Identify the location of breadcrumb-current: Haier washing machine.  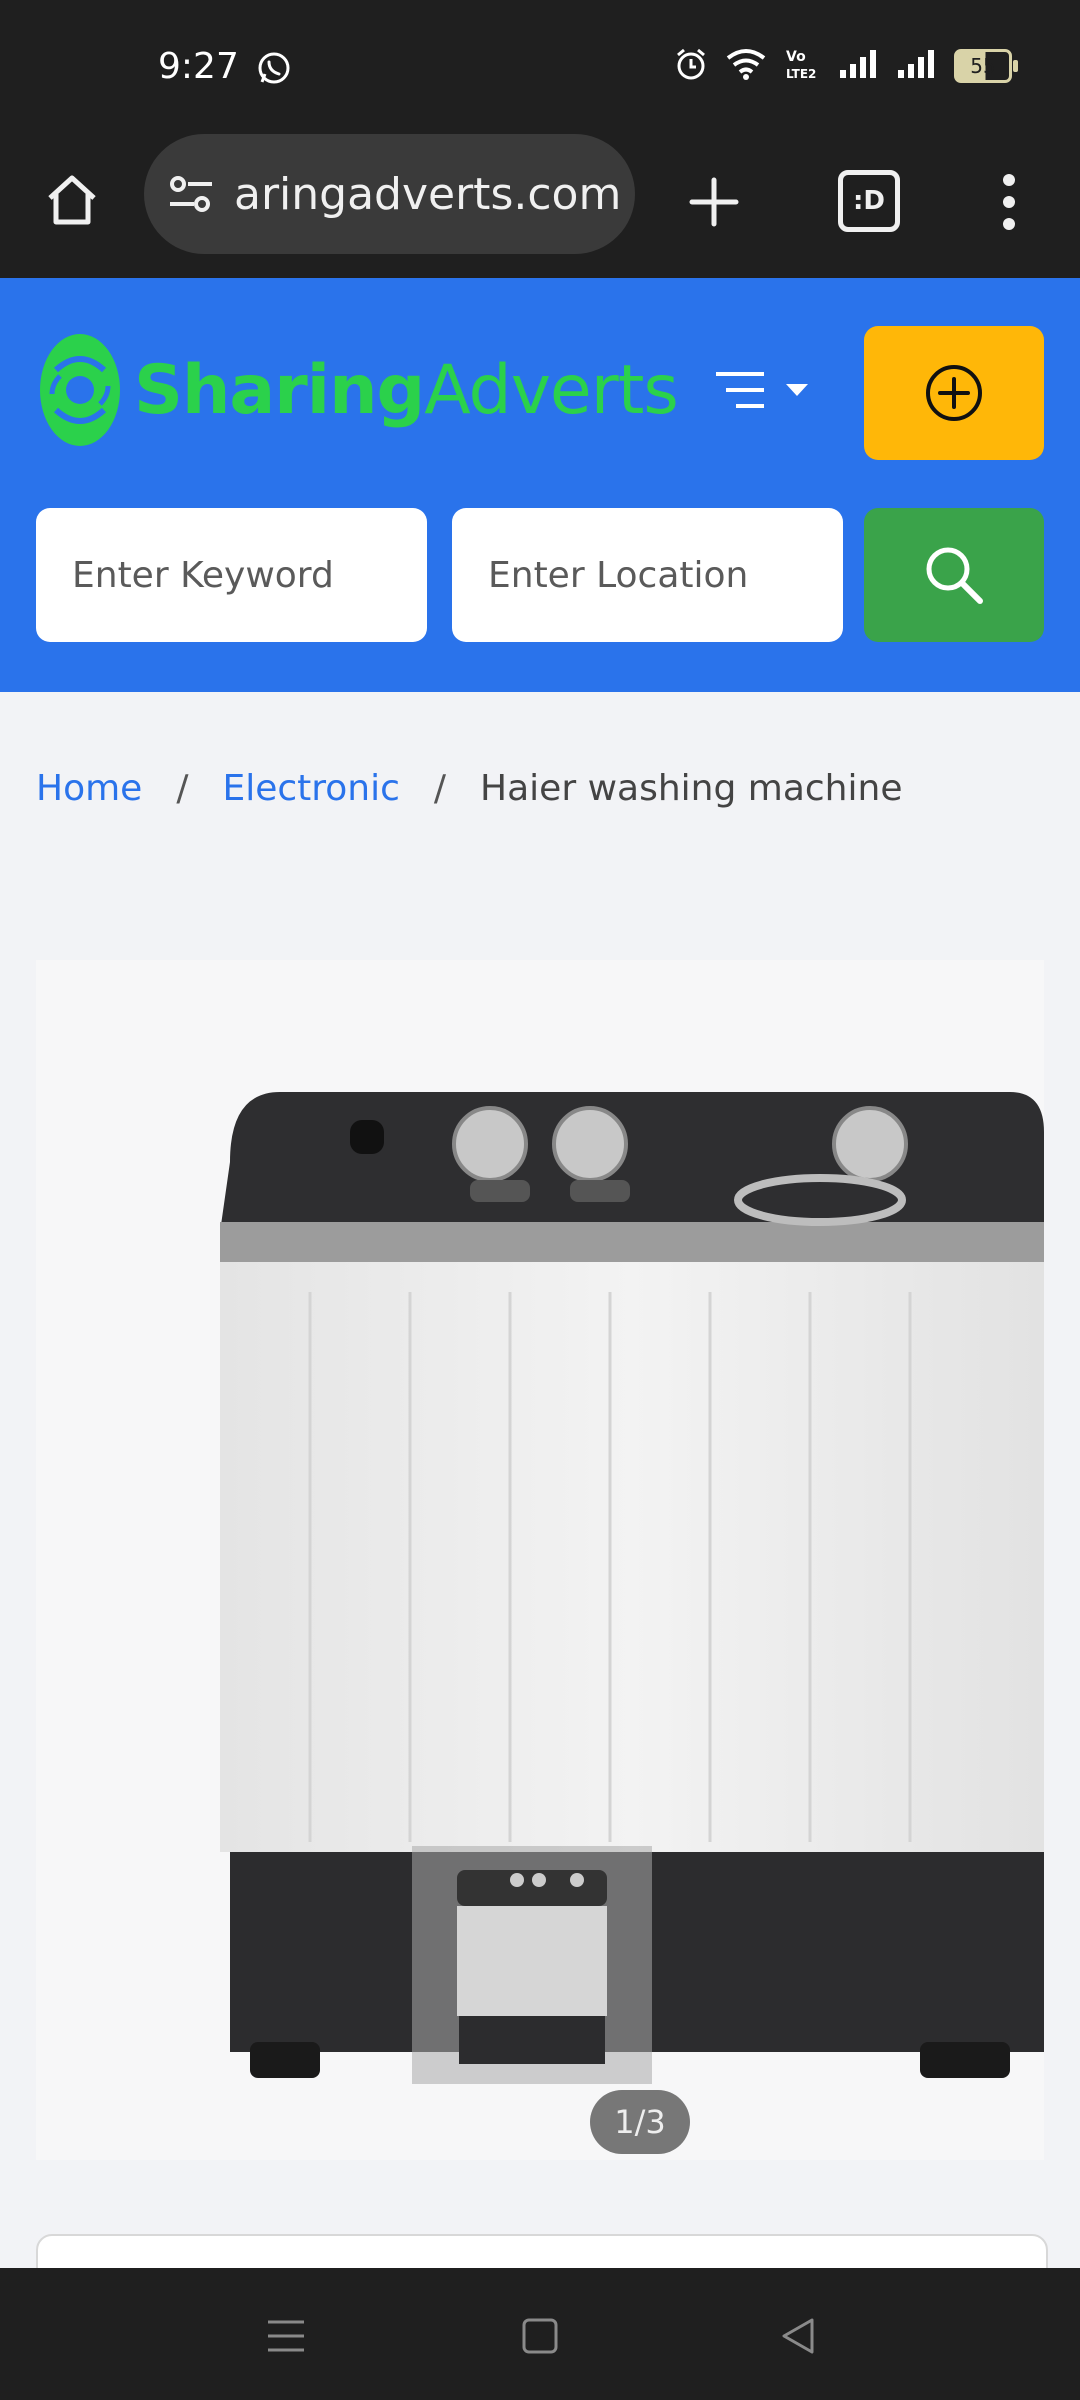
(691, 788).